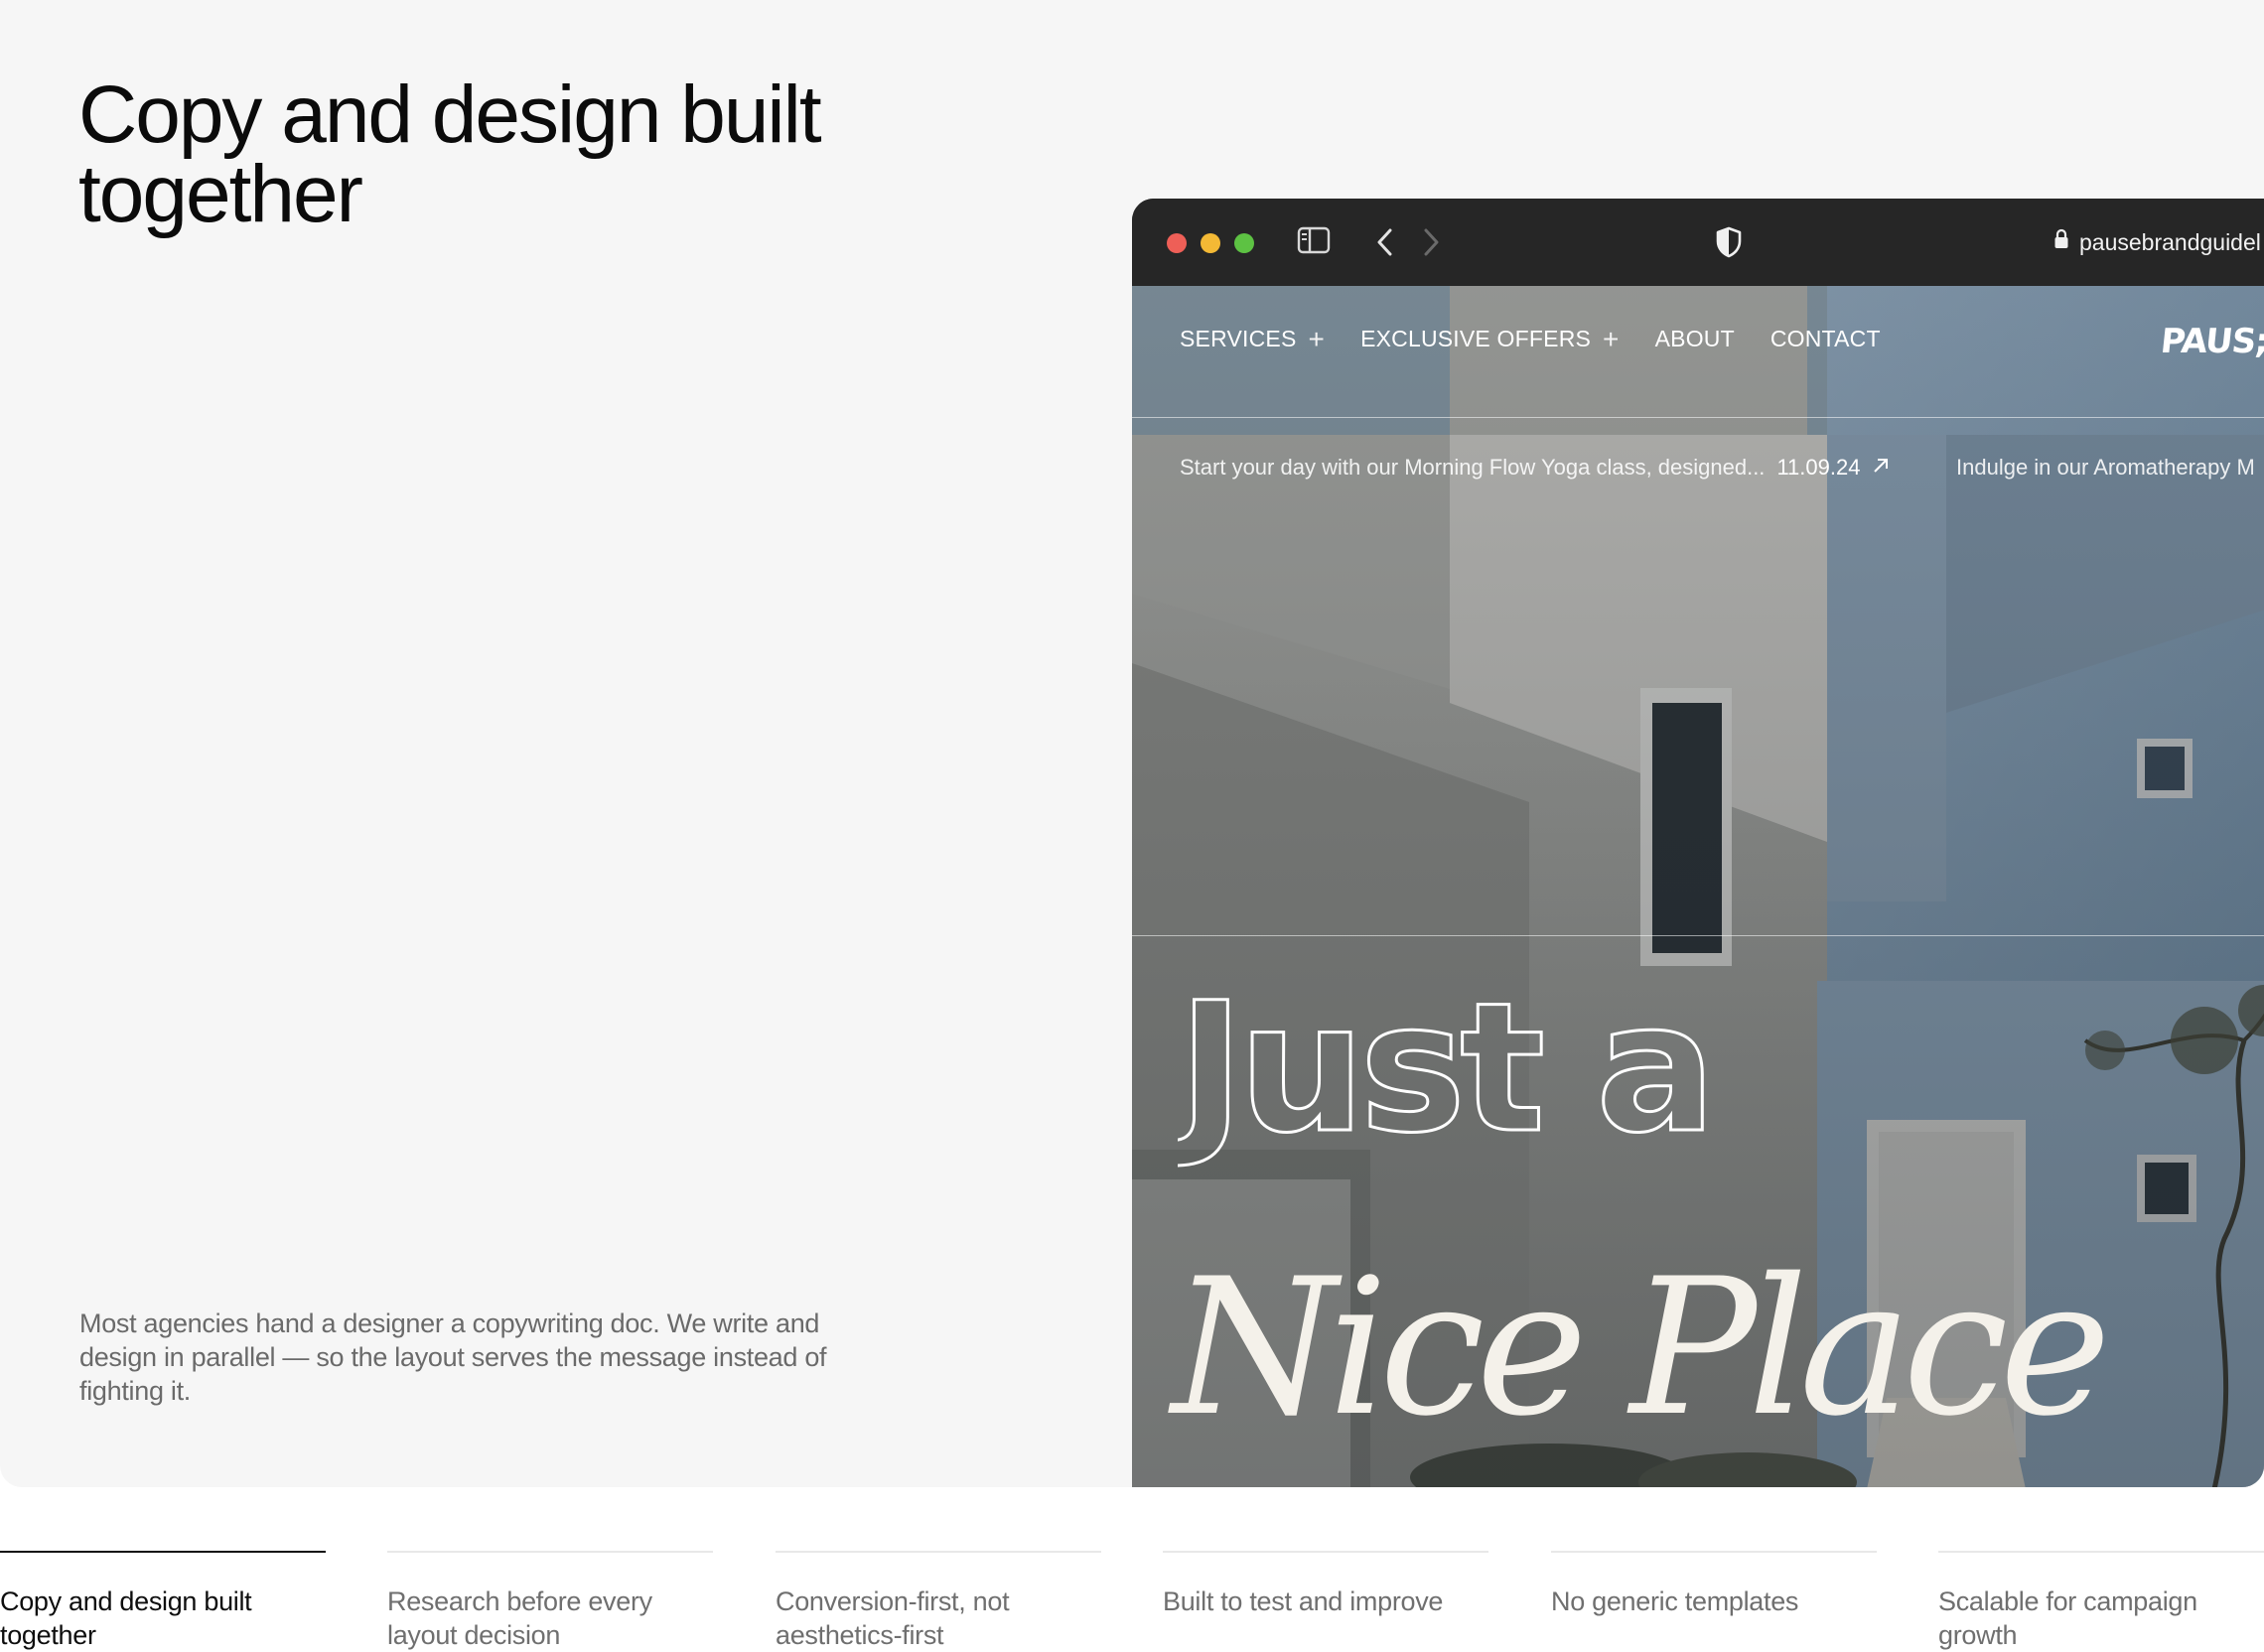 This screenshot has width=2264, height=1652. I want to click on feature-title: Copy and design built together, so click(450, 154).